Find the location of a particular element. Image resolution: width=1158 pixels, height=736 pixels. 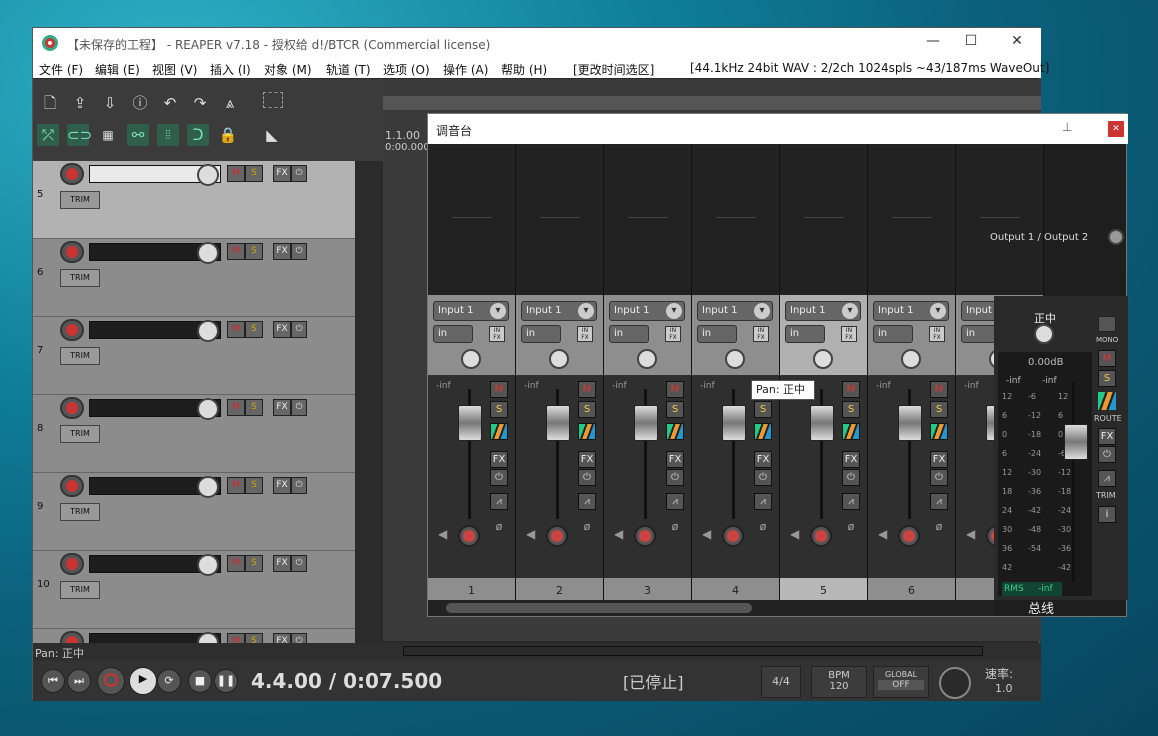

grid-icon: ▦ is located at coordinates (108, 135).